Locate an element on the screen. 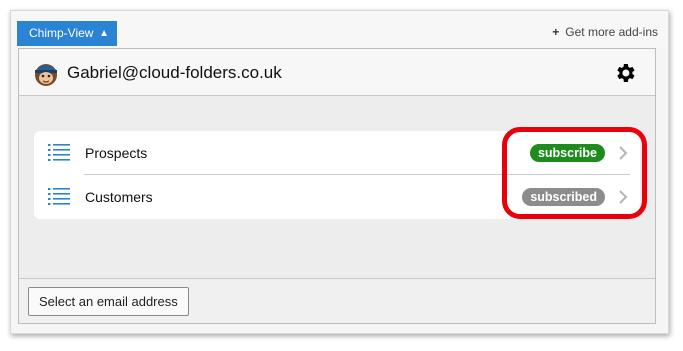  chevron-up-icon: ▲ is located at coordinates (104, 33).